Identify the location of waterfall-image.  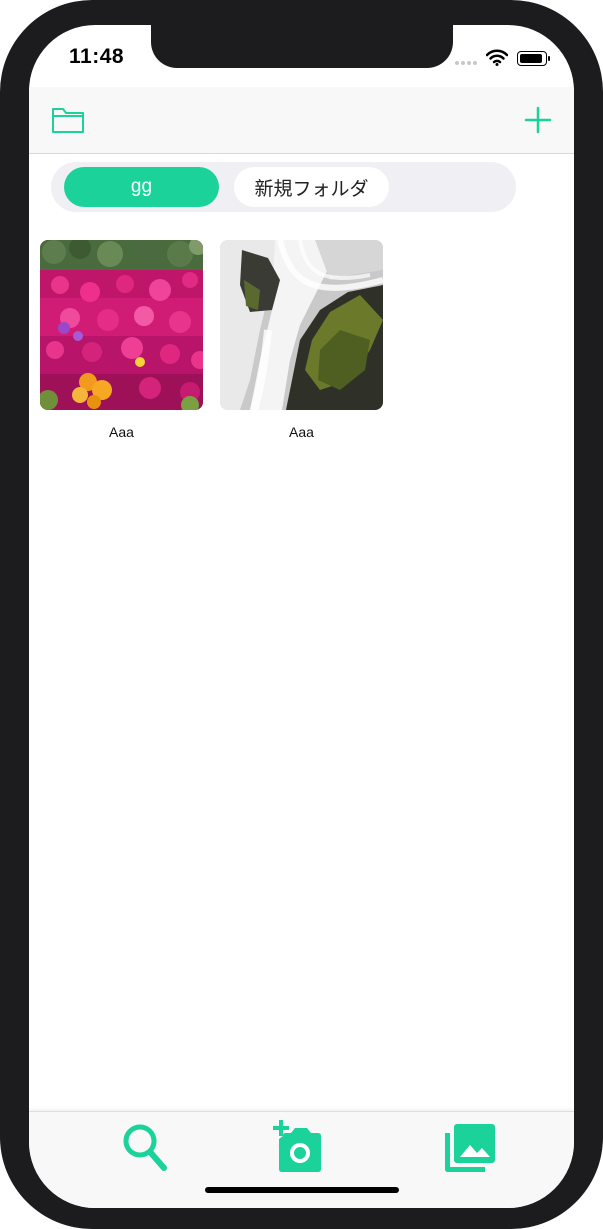
(301, 325).